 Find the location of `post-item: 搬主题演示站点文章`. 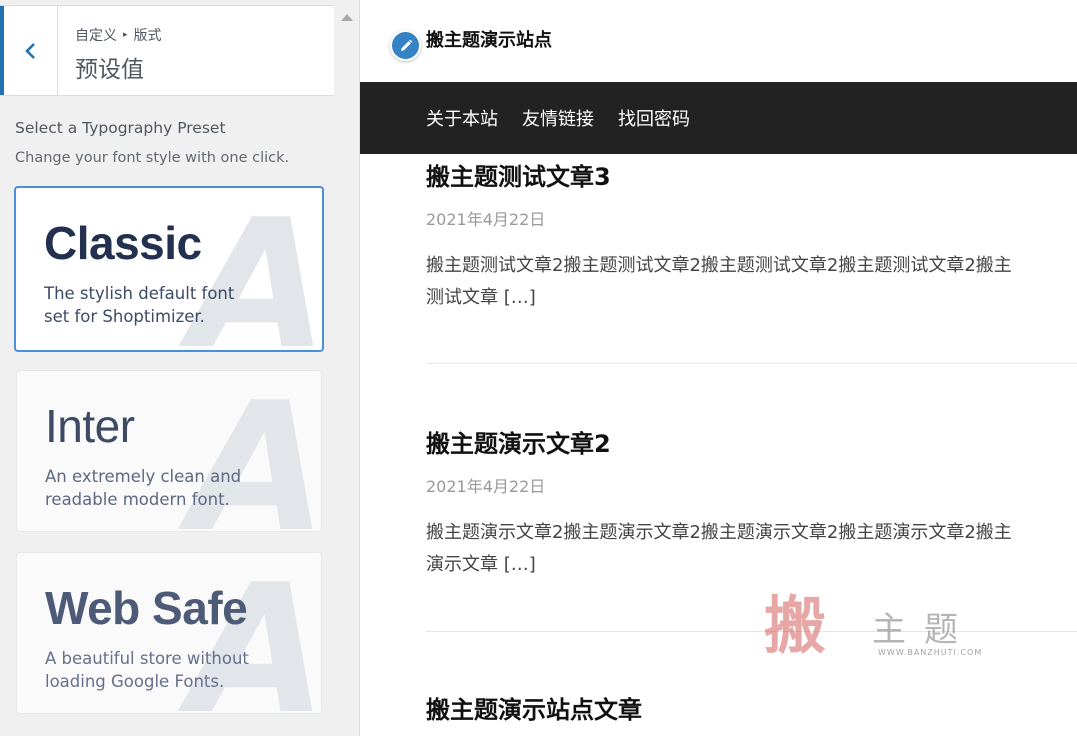

post-item: 搬主题演示站点文章 is located at coordinates (751, 707).